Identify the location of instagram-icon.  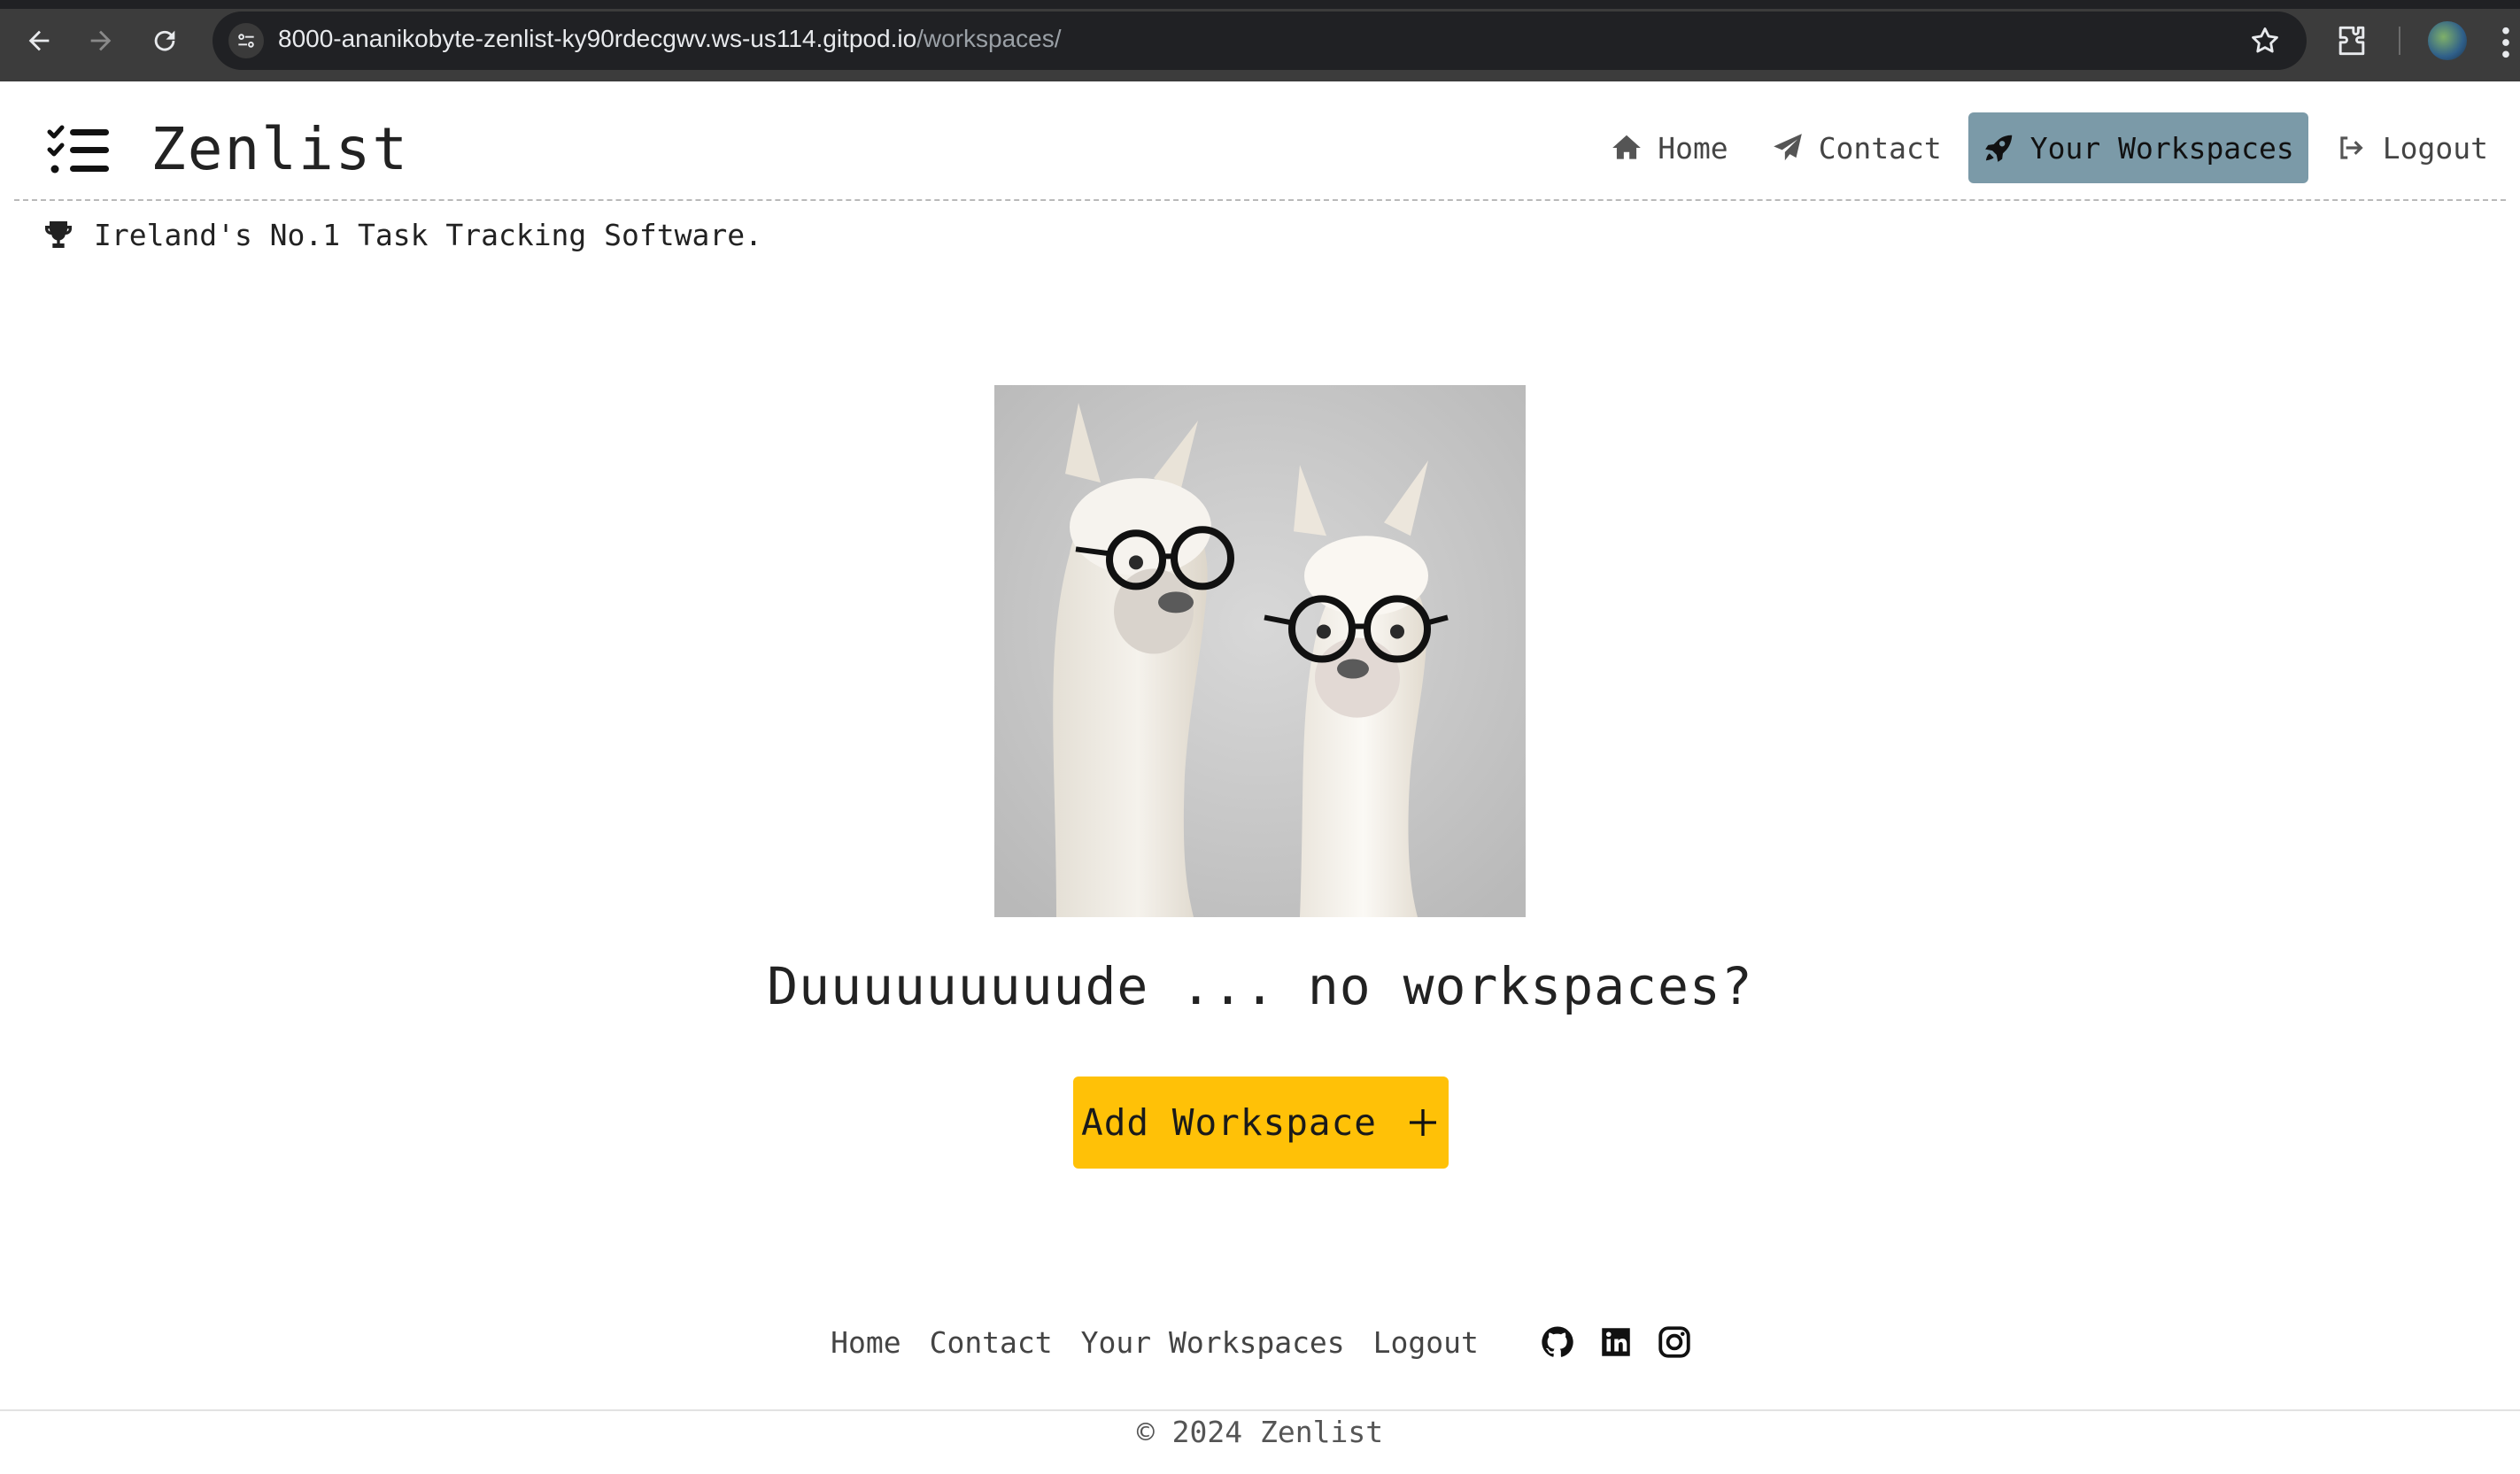
(1674, 1342).